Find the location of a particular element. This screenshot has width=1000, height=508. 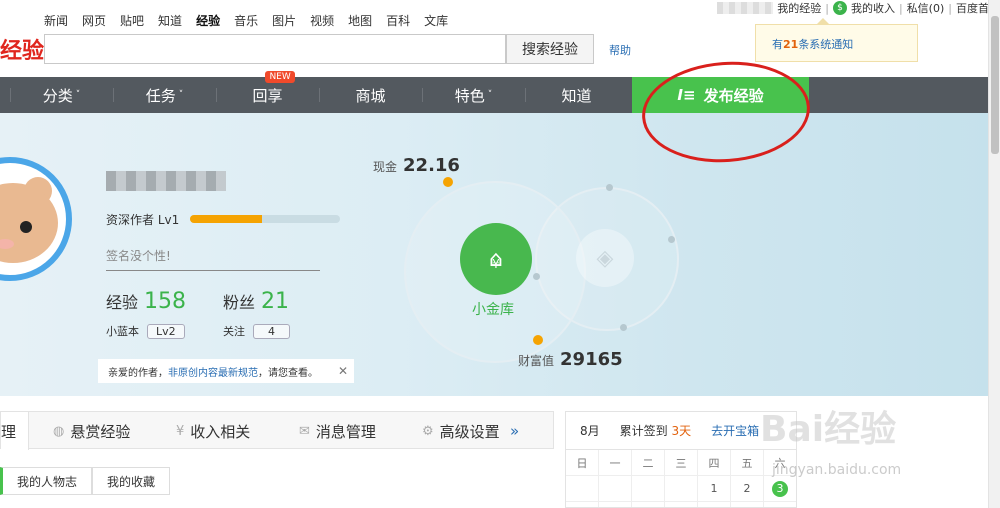

gear-icon: ⚙ is located at coordinates (428, 431).